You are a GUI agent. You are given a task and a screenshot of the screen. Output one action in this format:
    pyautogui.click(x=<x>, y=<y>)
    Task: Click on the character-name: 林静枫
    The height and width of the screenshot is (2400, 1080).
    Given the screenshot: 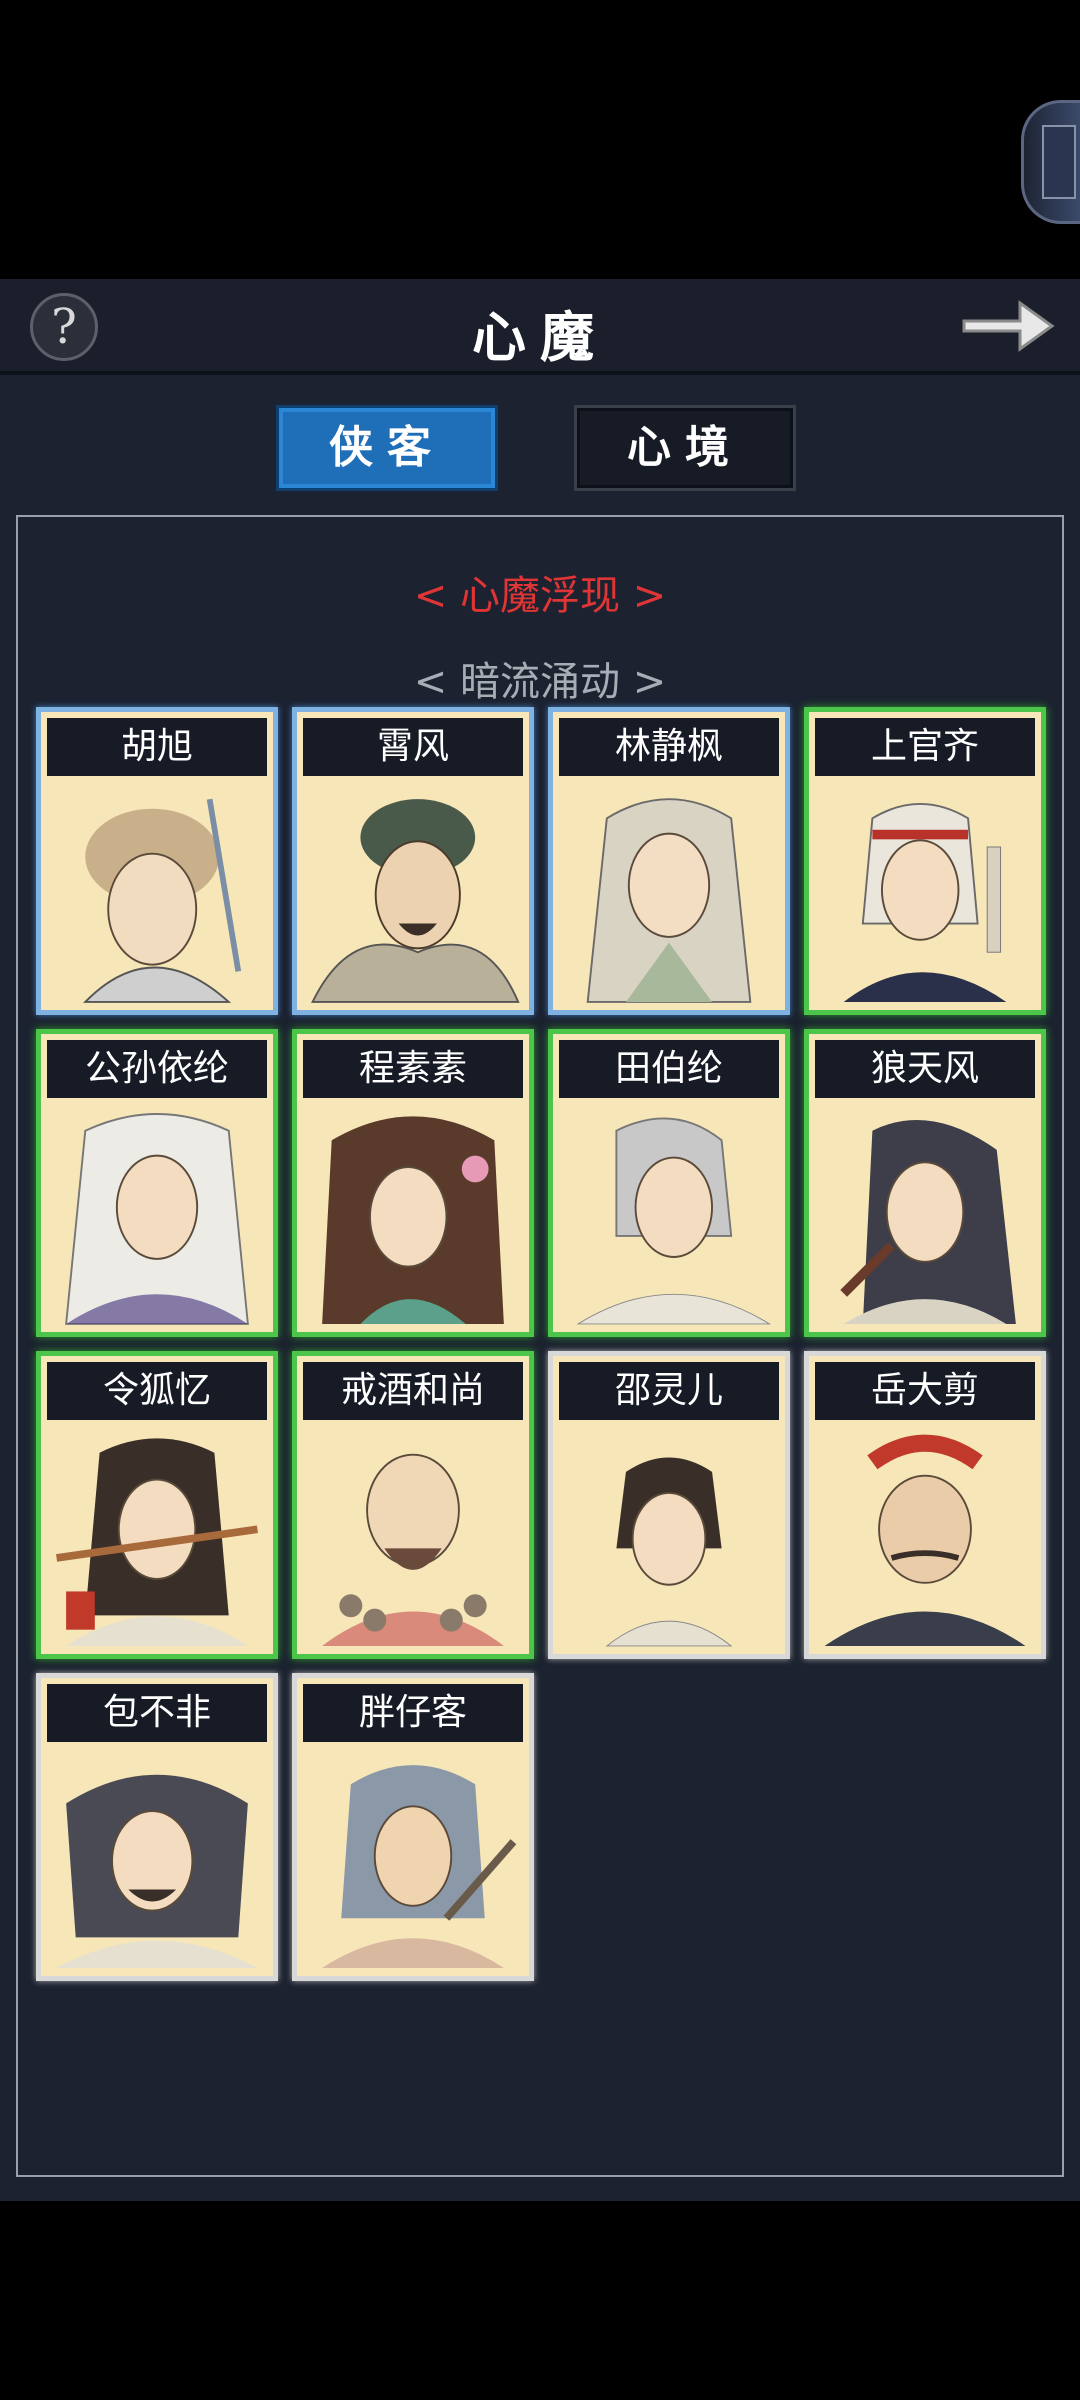 What is the action you would take?
    pyautogui.click(x=669, y=747)
    